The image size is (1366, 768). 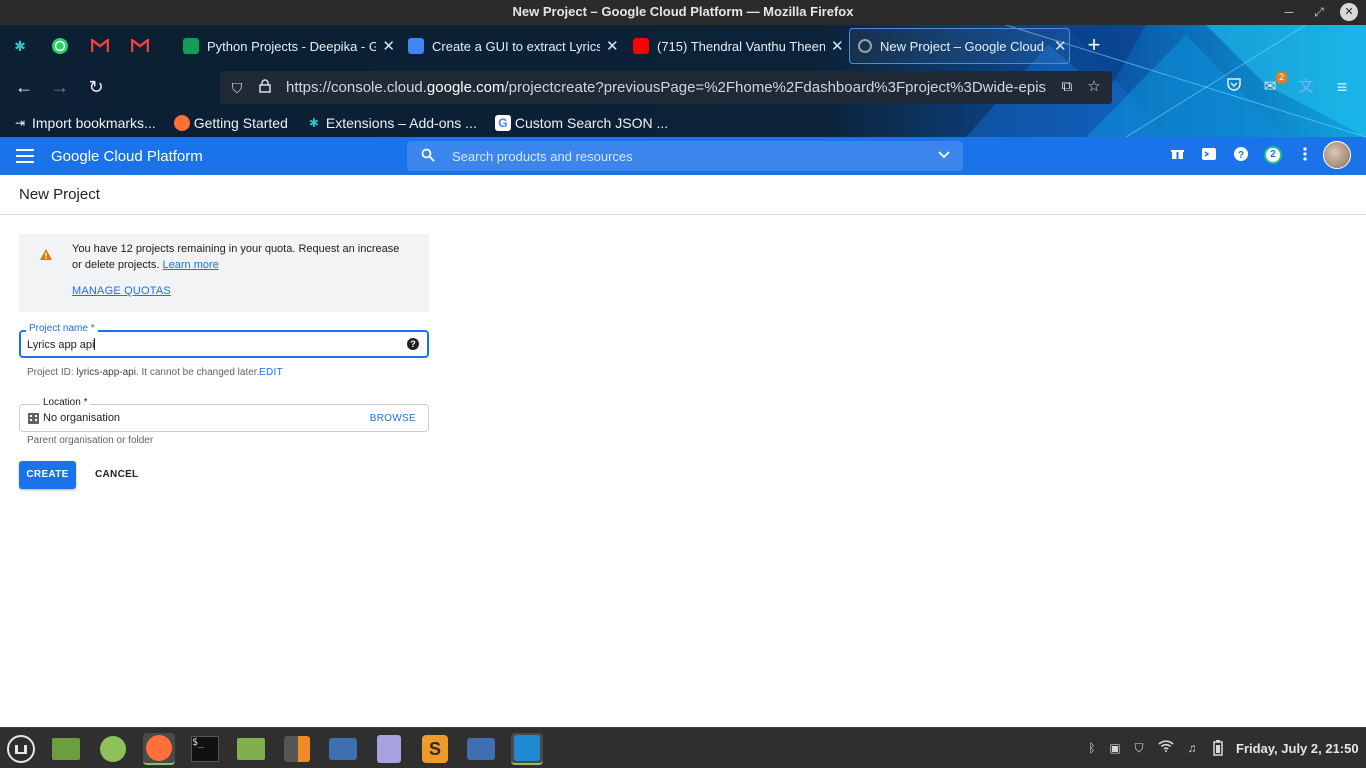 I want to click on browse-button: BROWSE, so click(x=393, y=418).